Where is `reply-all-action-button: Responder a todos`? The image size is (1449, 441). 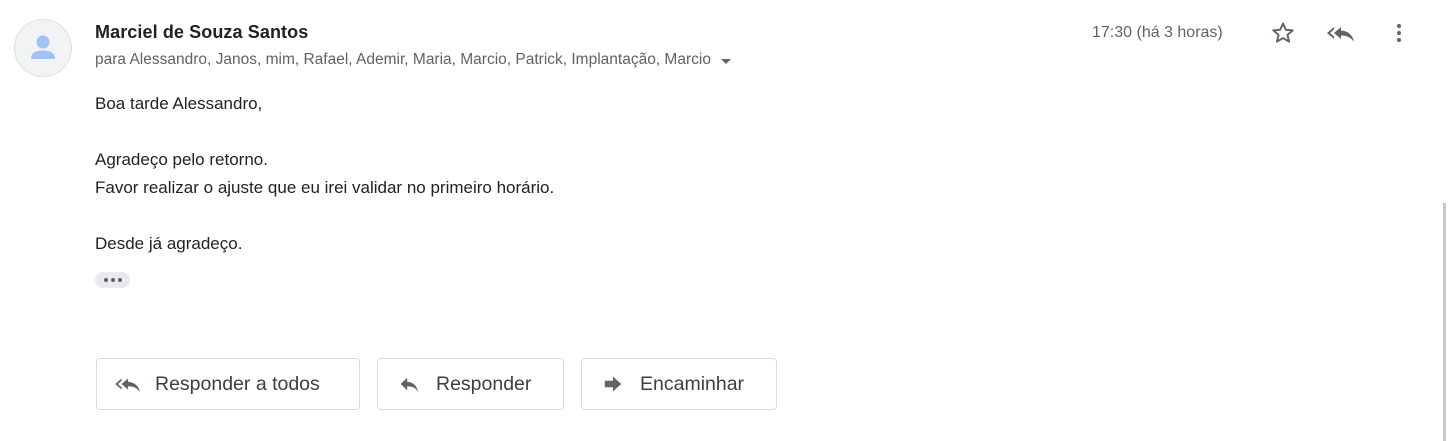 reply-all-action-button: Responder a todos is located at coordinates (228, 384).